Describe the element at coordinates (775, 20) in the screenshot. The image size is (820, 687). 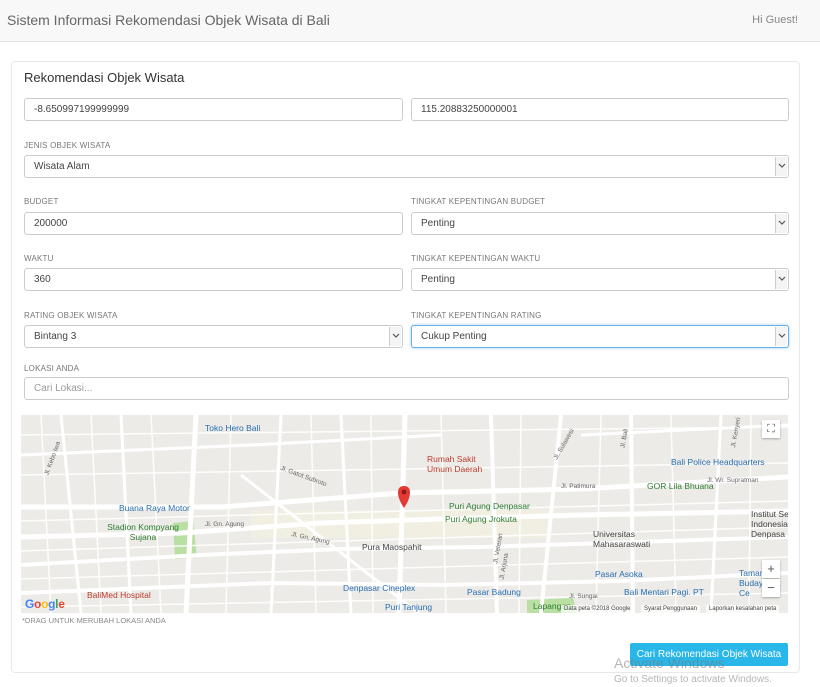
I see `user-greeting: Hi Guest!` at that location.